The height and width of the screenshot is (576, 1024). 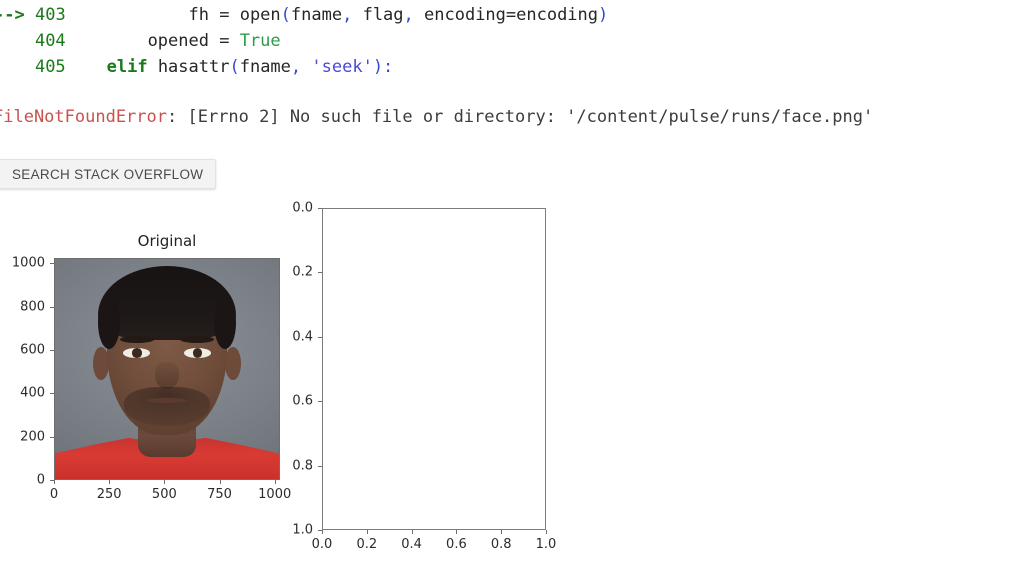 What do you see at coordinates (40, 480) in the screenshot?
I see `y-tick-label: 0` at bounding box center [40, 480].